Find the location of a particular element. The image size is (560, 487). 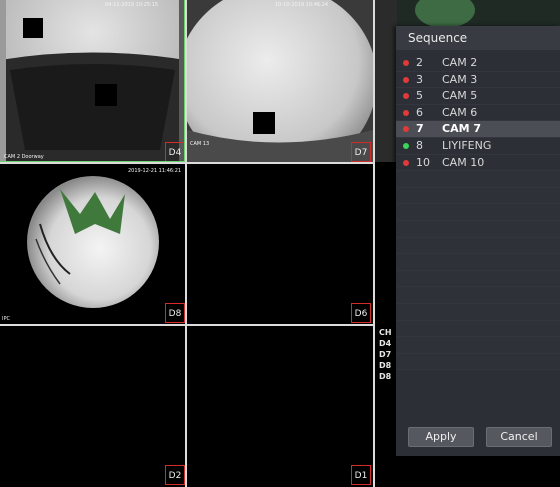

channel-list-item: D7 is located at coordinates (385, 354).